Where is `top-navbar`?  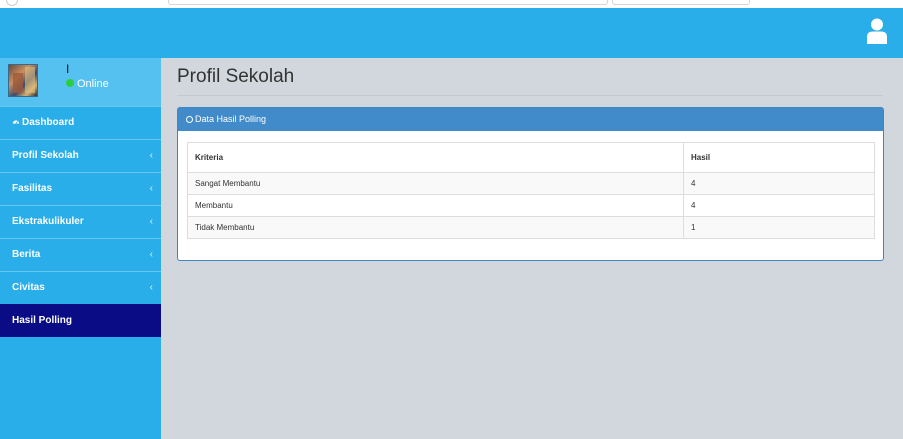 top-navbar is located at coordinates (451, 33).